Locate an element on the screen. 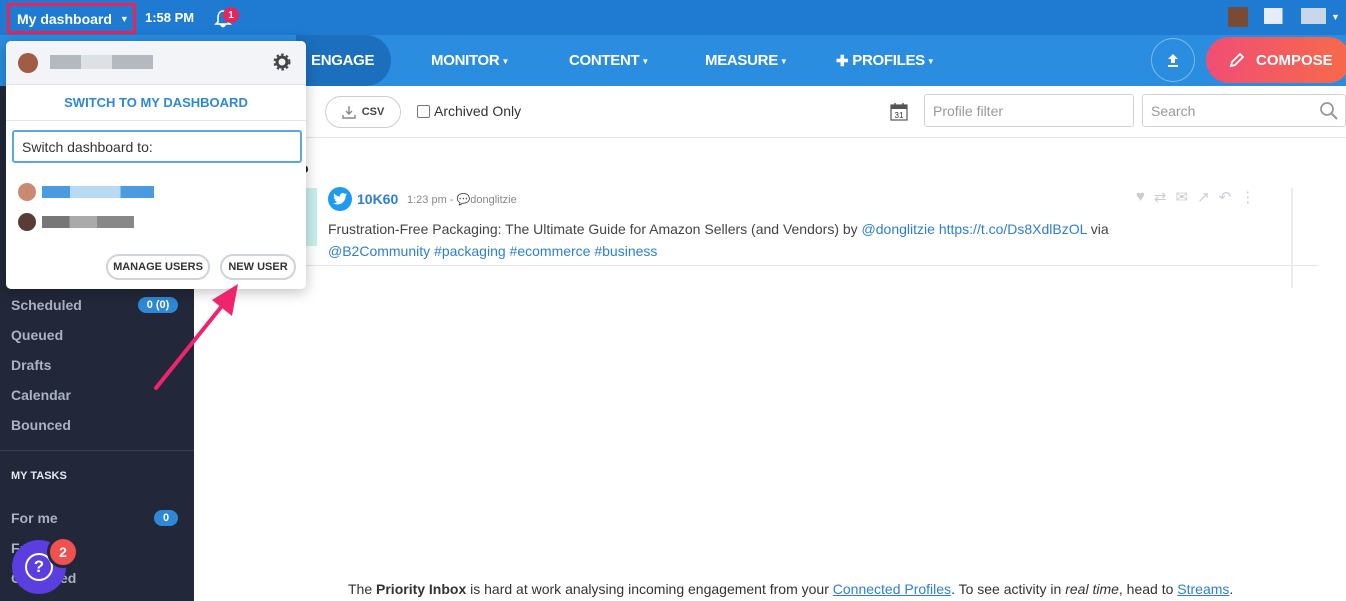  calendar-icon: 31 is located at coordinates (899, 111).